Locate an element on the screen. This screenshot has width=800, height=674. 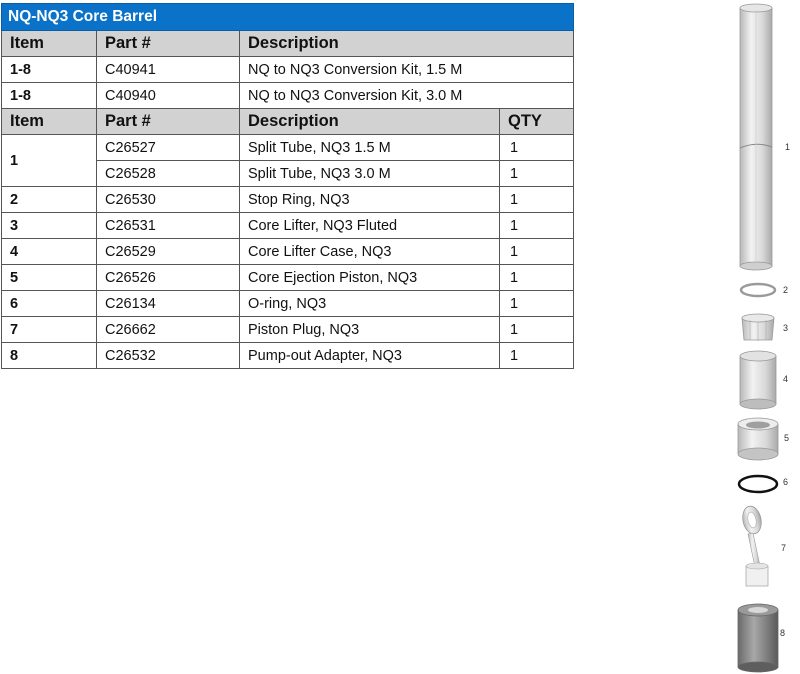
part-description: Core Lifter, NQ3 Fluted is located at coordinates (369, 225).